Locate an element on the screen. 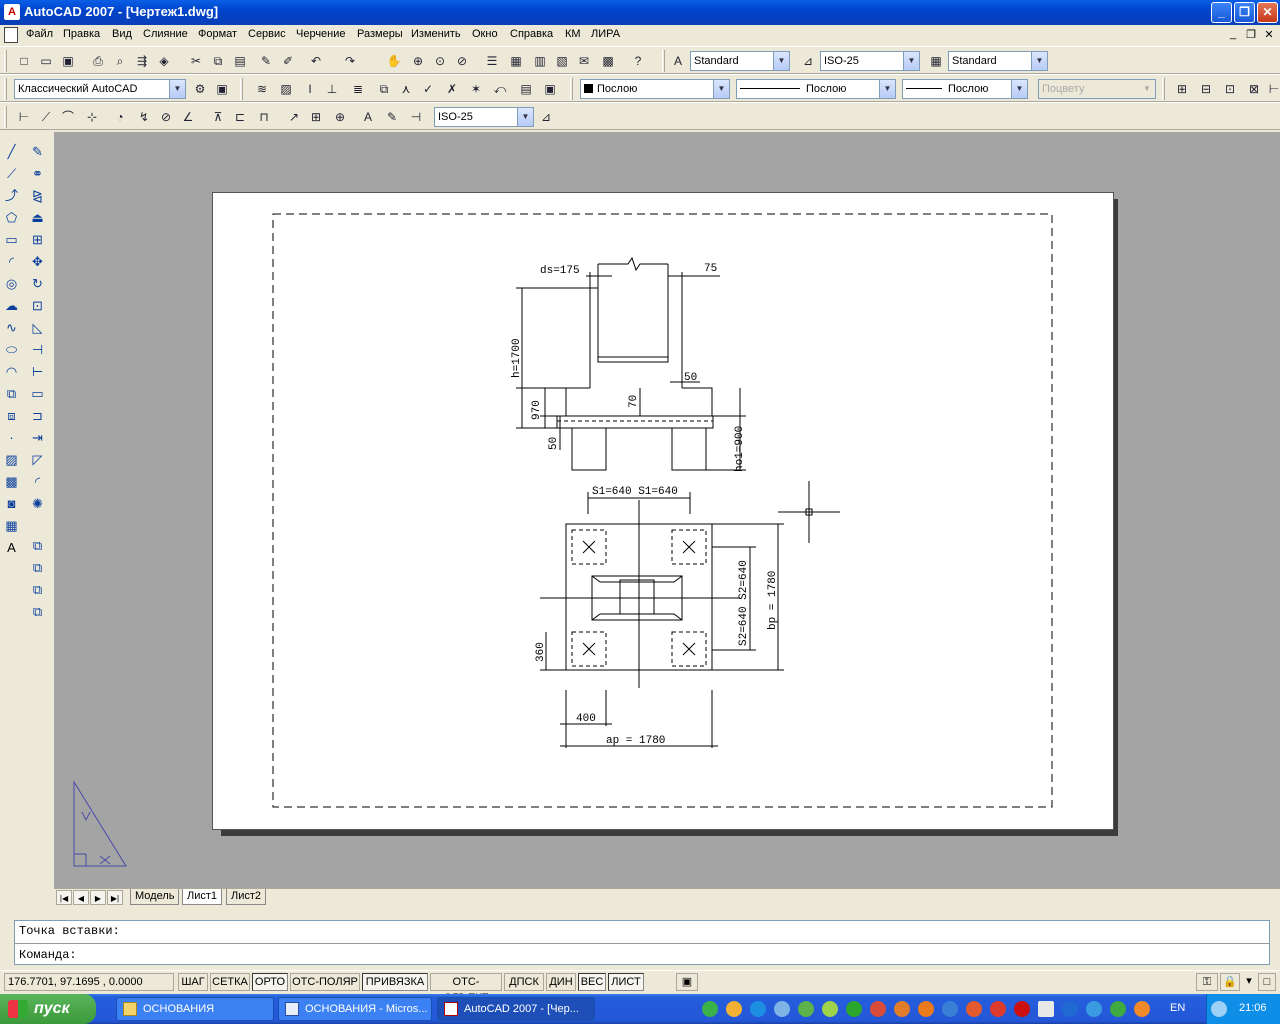 The width and height of the screenshot is (1280, 1024). workspace-save-icon: ▣ is located at coordinates (222, 89).